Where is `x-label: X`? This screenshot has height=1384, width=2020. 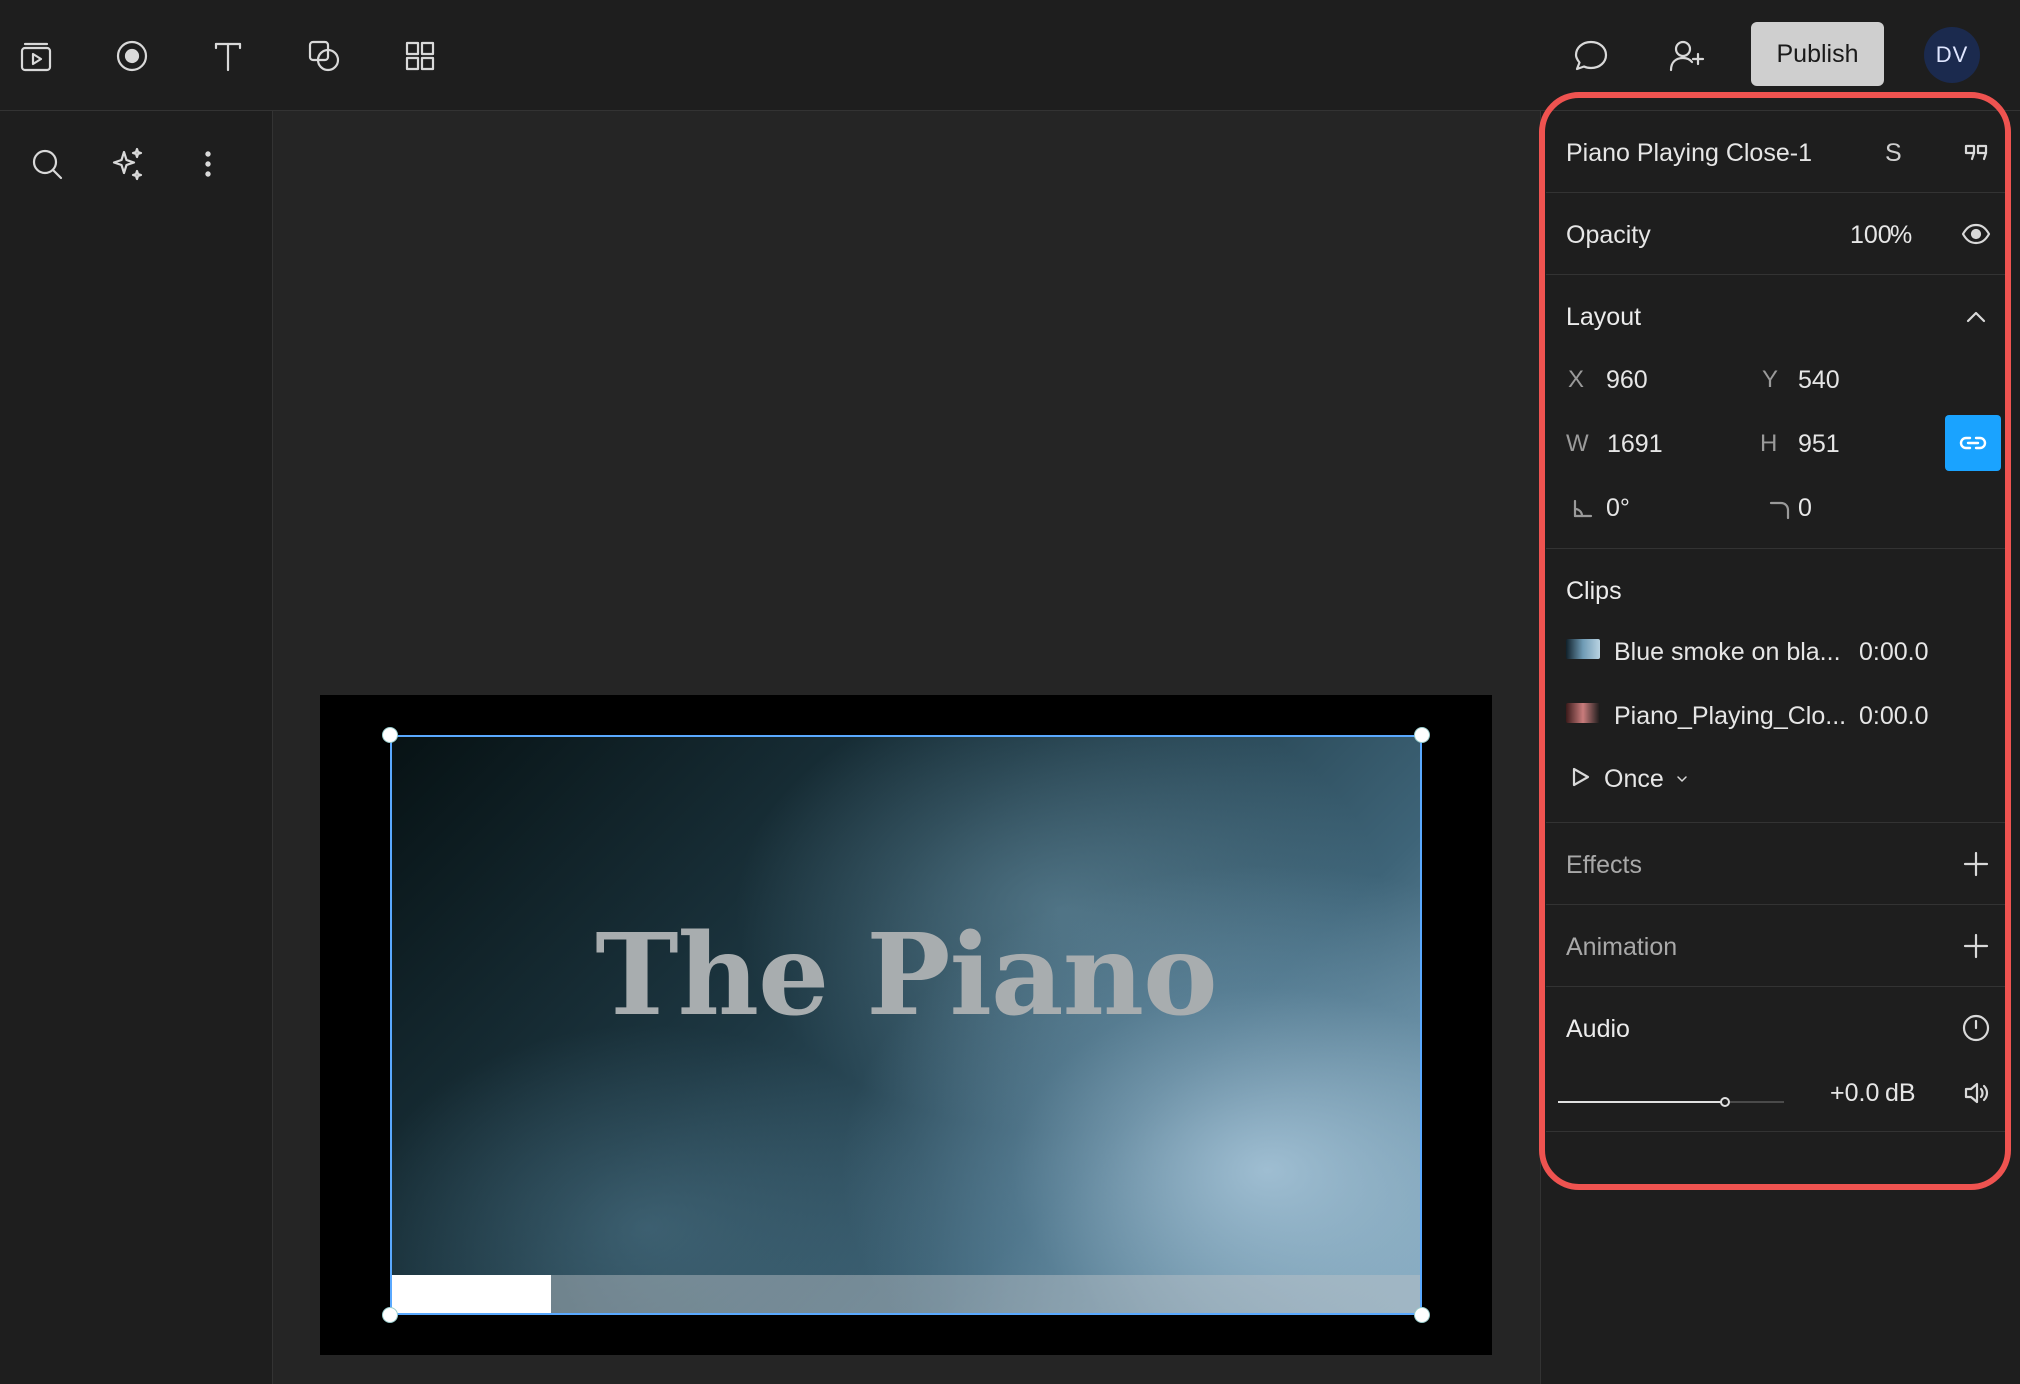
x-label: X is located at coordinates (1576, 379).